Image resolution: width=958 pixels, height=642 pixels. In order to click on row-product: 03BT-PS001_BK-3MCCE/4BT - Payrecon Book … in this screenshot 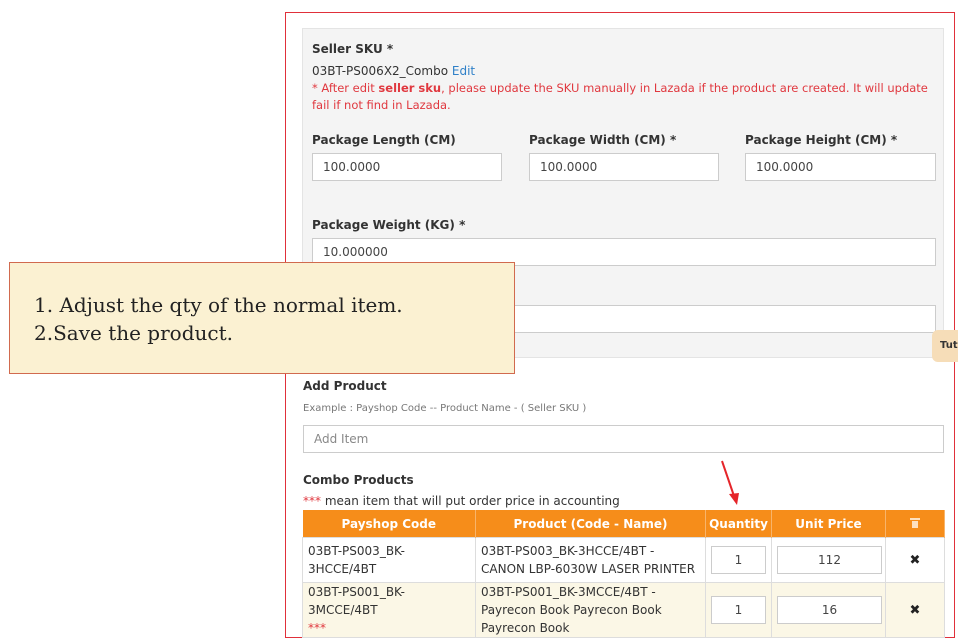, I will do `click(590, 610)`.